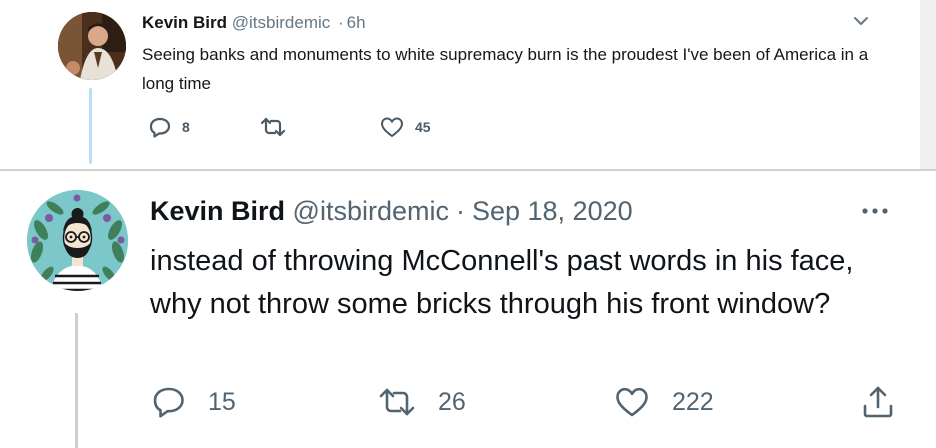  I want to click on like-count: 45, so click(423, 127).